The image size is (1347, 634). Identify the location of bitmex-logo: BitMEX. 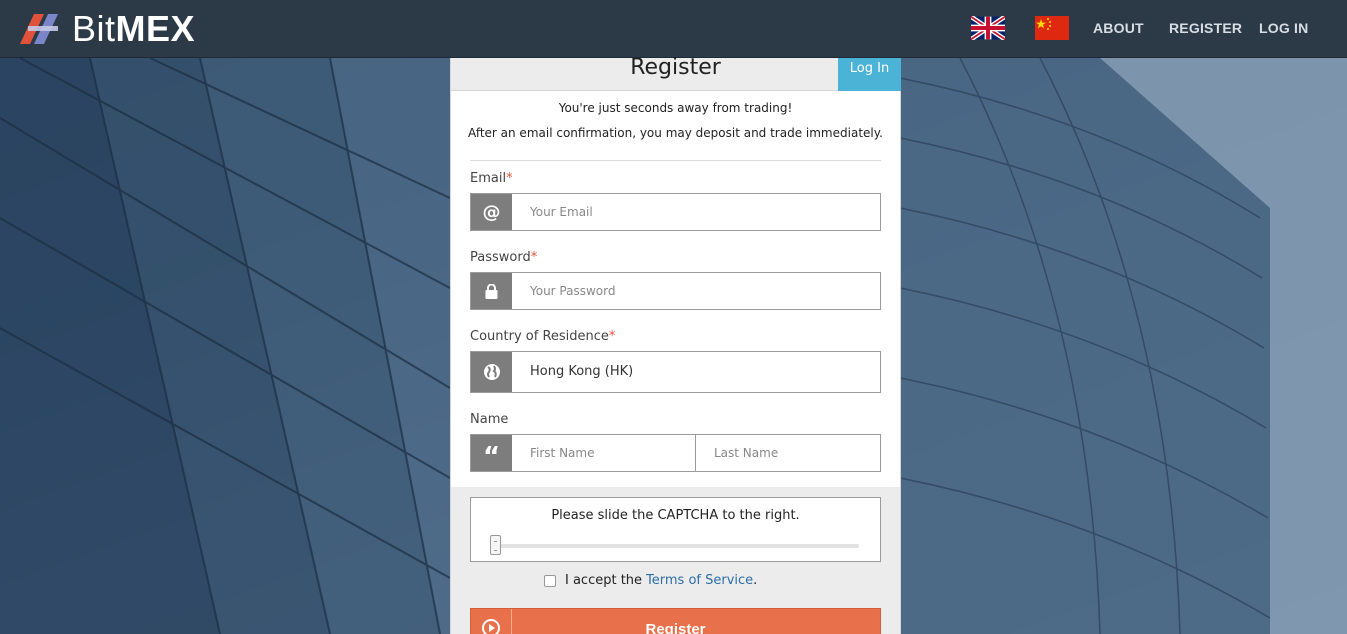
(107, 29).